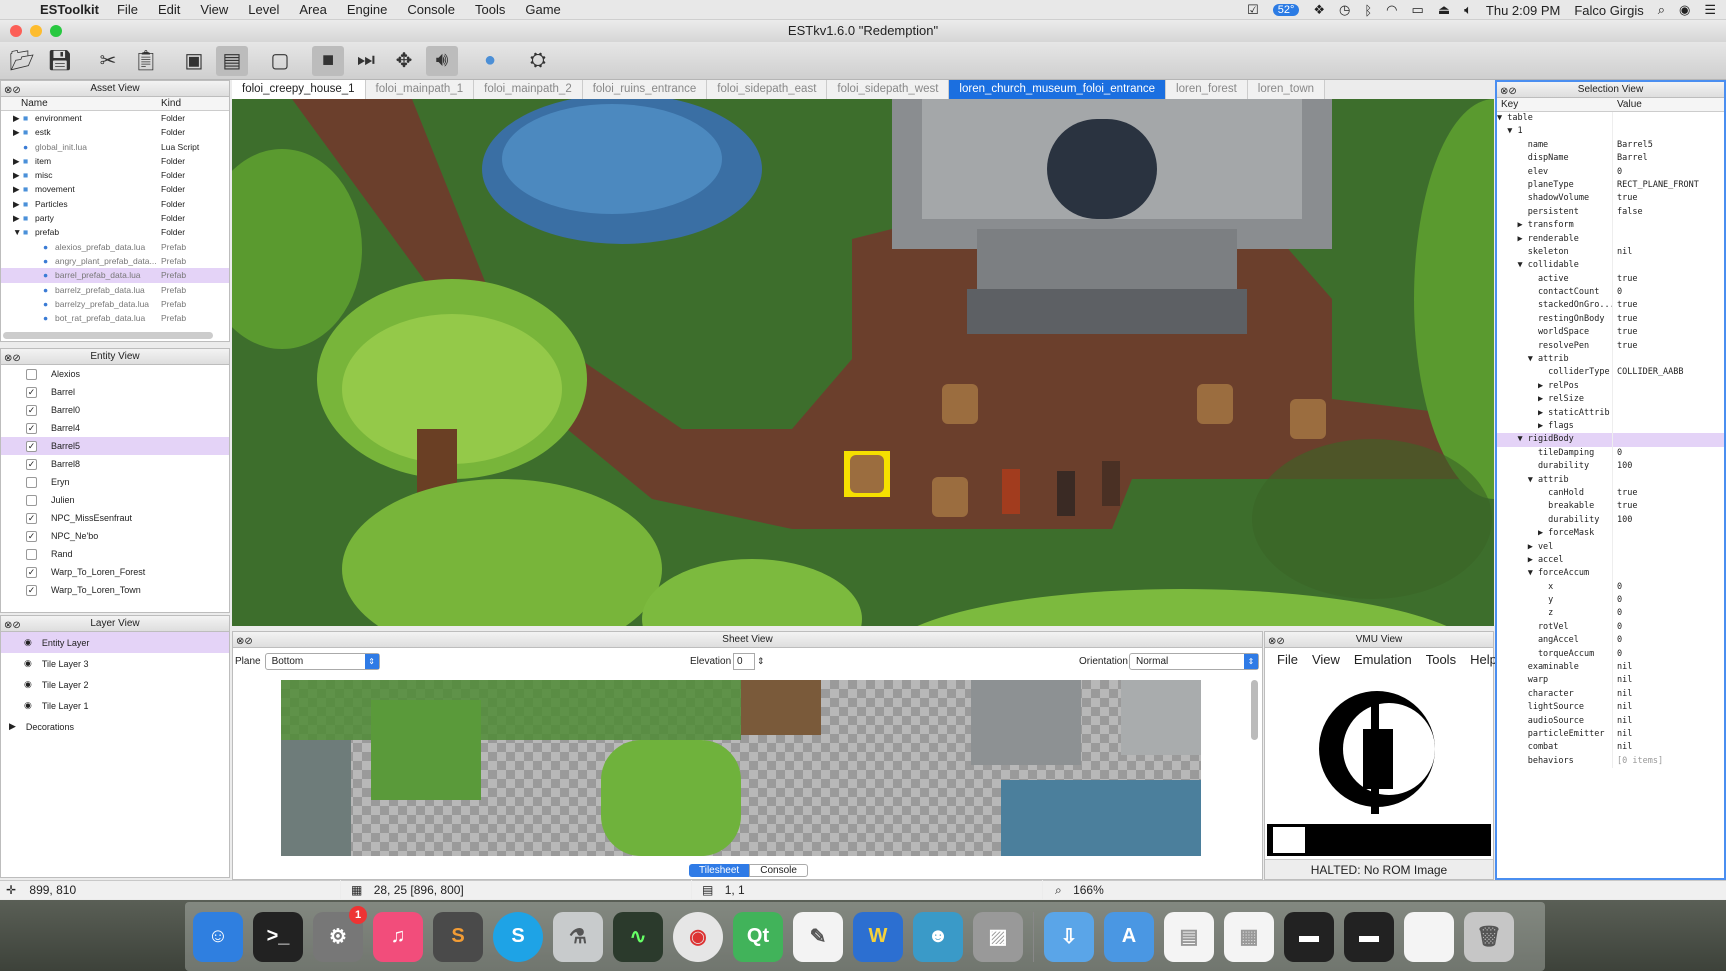 This screenshot has width=1726, height=971. Describe the element at coordinates (1610, 185) in the screenshot. I see `selection-row: planeType RECT_PLANE_FRONT` at that location.